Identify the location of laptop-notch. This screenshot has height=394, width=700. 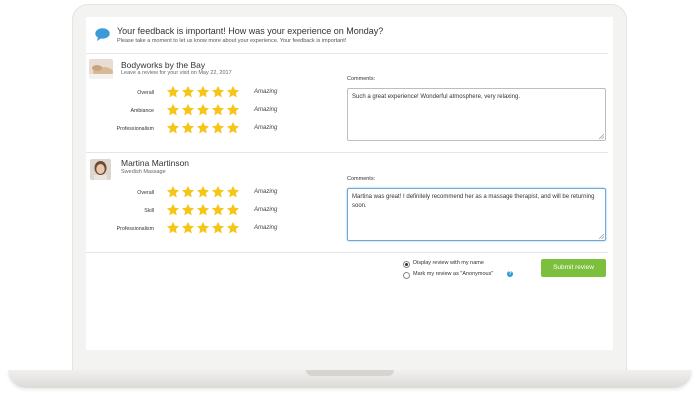
(350, 373).